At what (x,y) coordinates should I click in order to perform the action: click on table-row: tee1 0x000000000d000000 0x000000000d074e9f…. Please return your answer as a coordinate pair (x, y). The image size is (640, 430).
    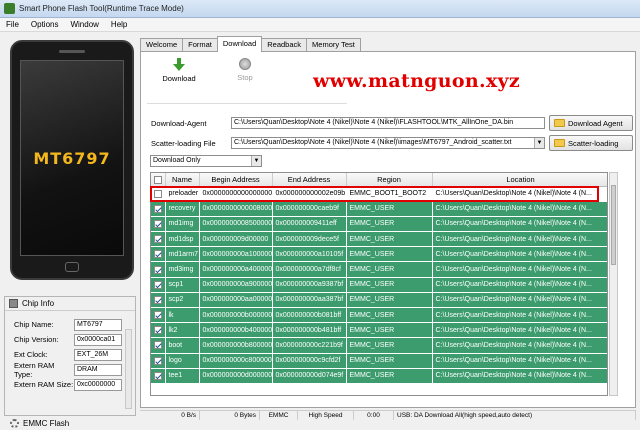
    Looking at the image, I should click on (379, 376).